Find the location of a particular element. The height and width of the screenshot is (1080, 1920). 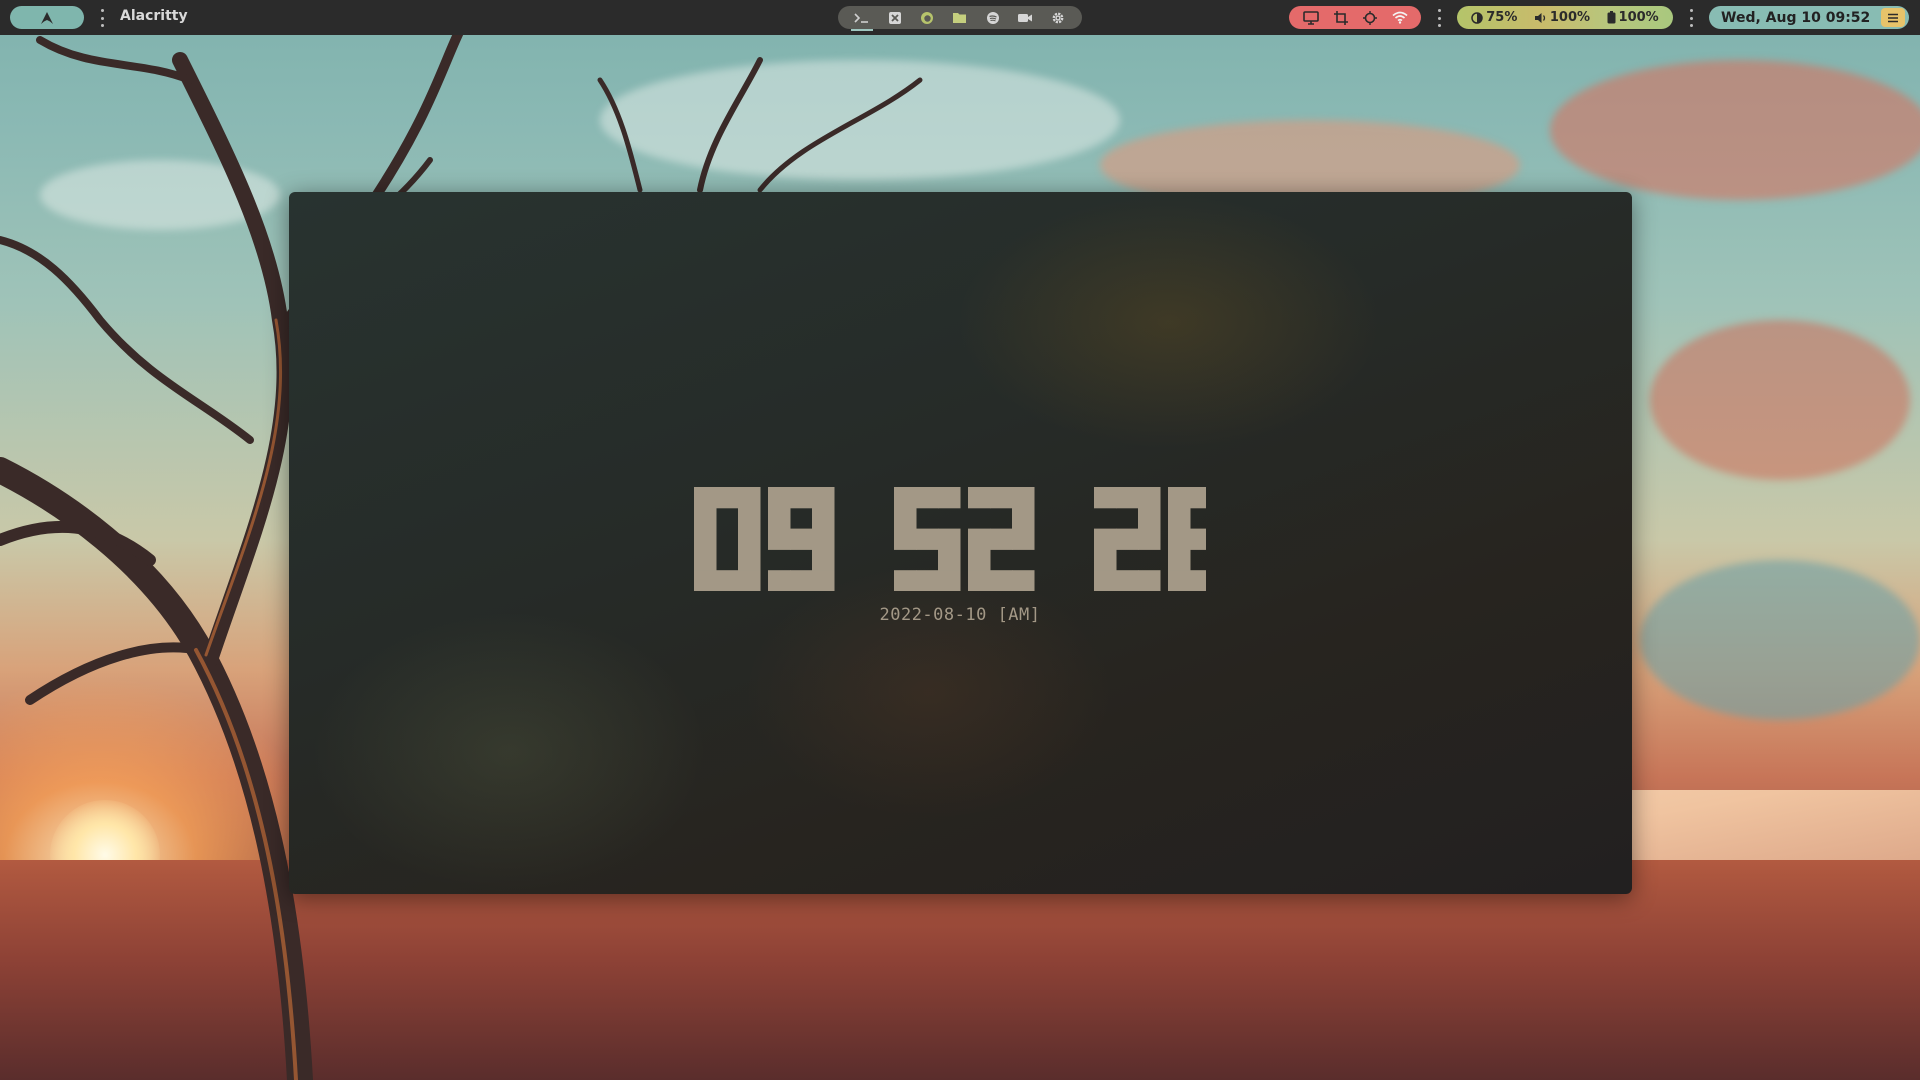

folder-icon is located at coordinates (960, 18).